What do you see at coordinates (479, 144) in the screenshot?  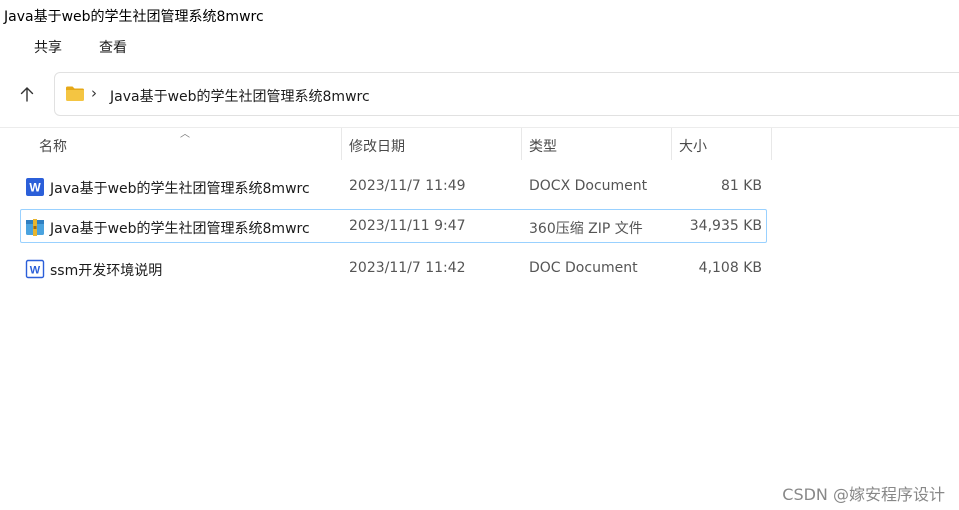 I see `column-header: ︿ 名称 修改日期 类型 大小` at bounding box center [479, 144].